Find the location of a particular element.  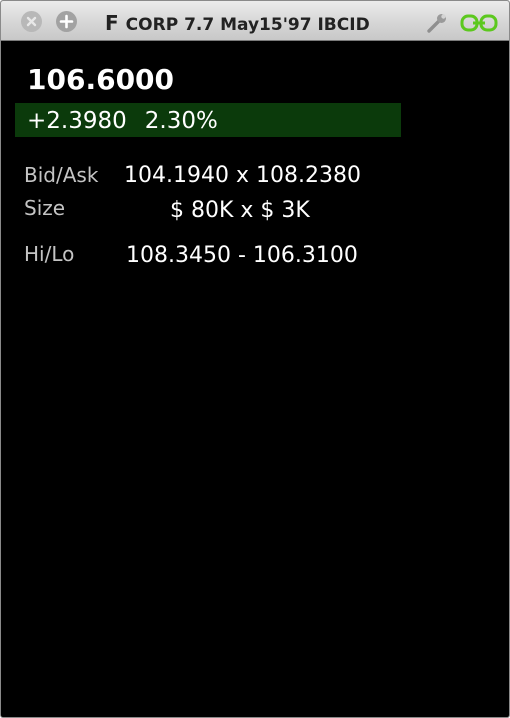

bid-ask-value: 104.1940 x 108.2380 is located at coordinates (242, 175).